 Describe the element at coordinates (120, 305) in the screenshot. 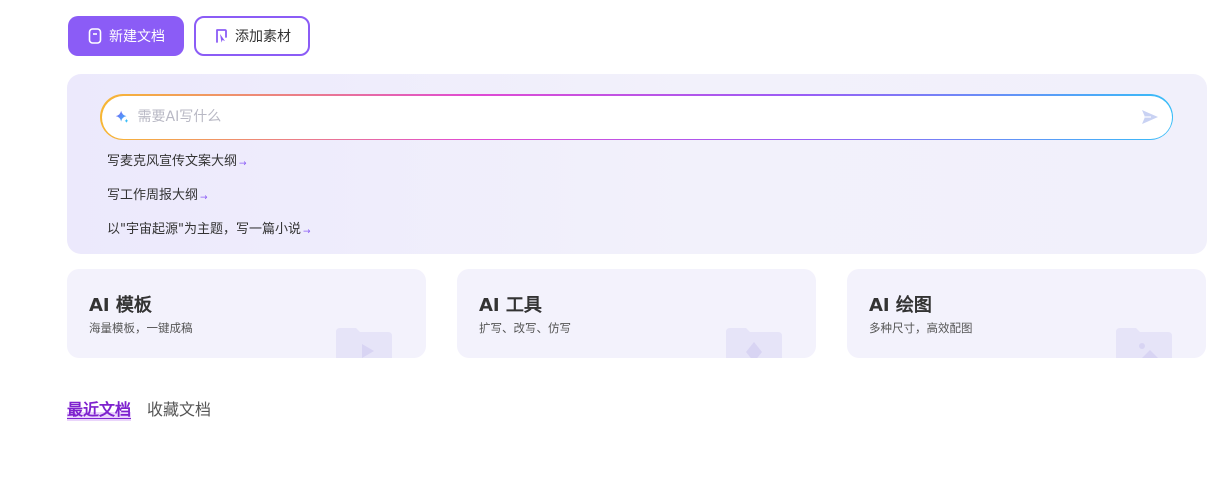

I see `card-title: AI 模板` at that location.